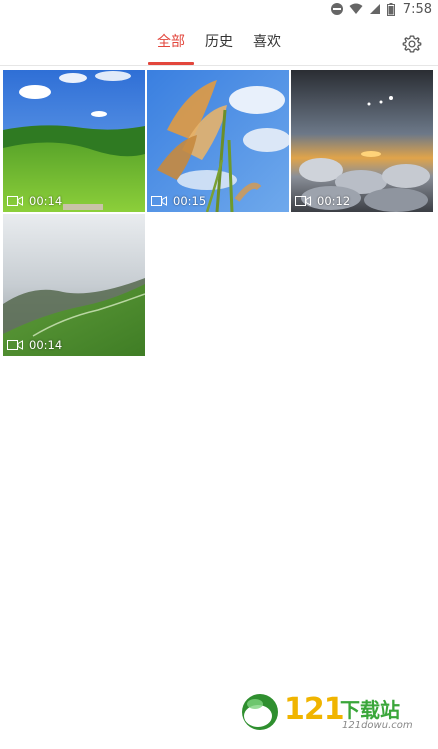  Describe the element at coordinates (374, 9) in the screenshot. I see `signal-icon` at that location.